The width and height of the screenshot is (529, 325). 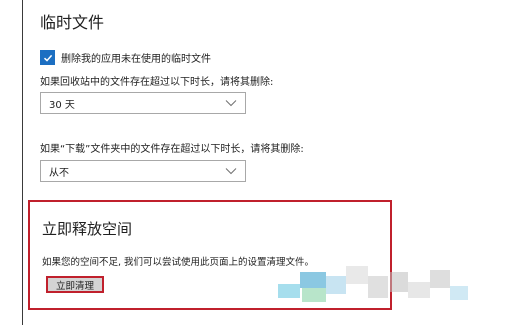 I want to click on recycle-bin-duration-select: 30 天, so click(x=143, y=103).